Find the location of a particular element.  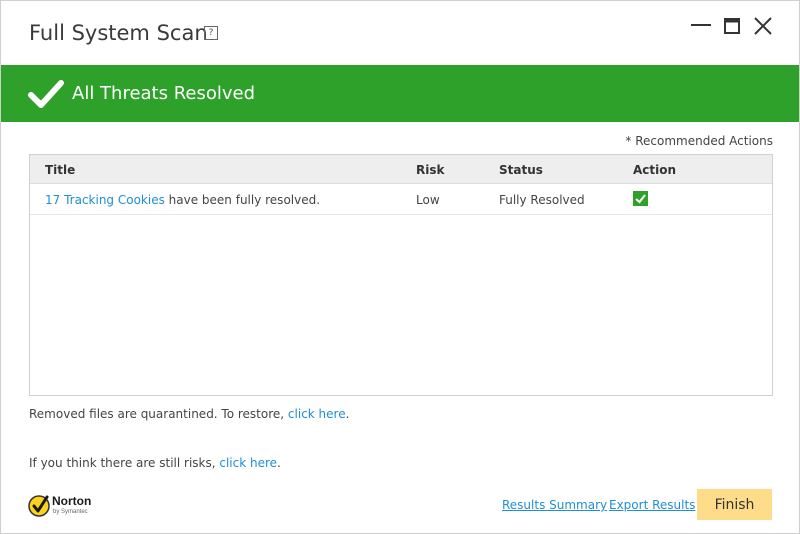

banner-title: All Threats Resolved is located at coordinates (164, 93).